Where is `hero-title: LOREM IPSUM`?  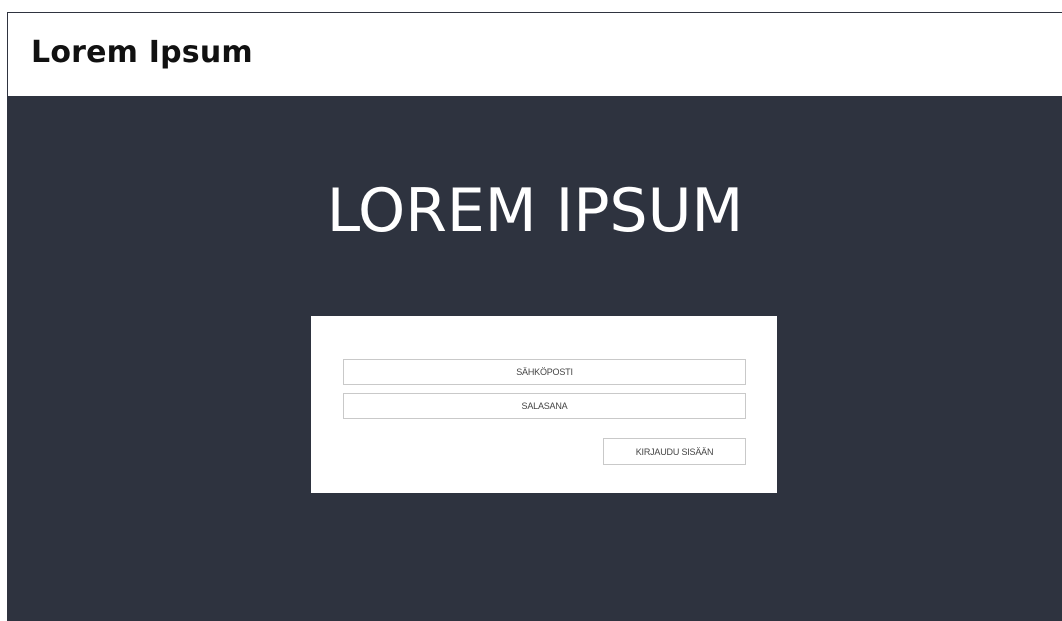
hero-title: LOREM IPSUM is located at coordinates (535, 211).